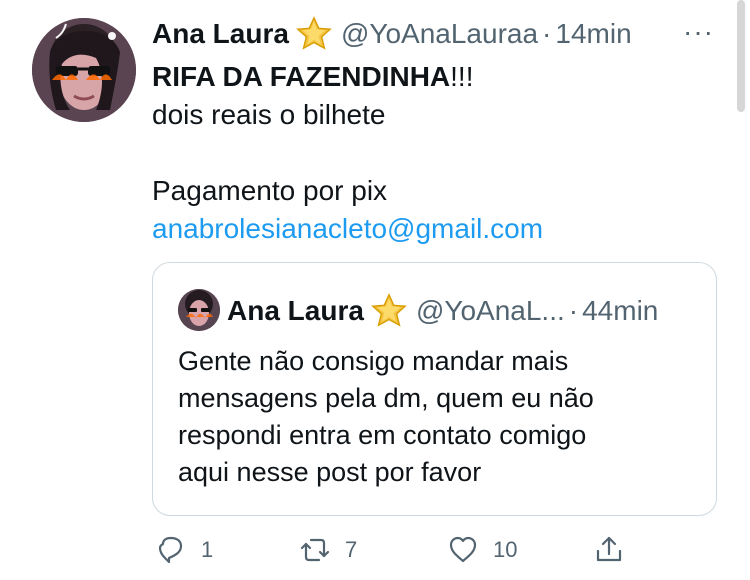 The image size is (750, 580). Describe the element at coordinates (700, 32) in the screenshot. I see `more-icon: ···` at that location.